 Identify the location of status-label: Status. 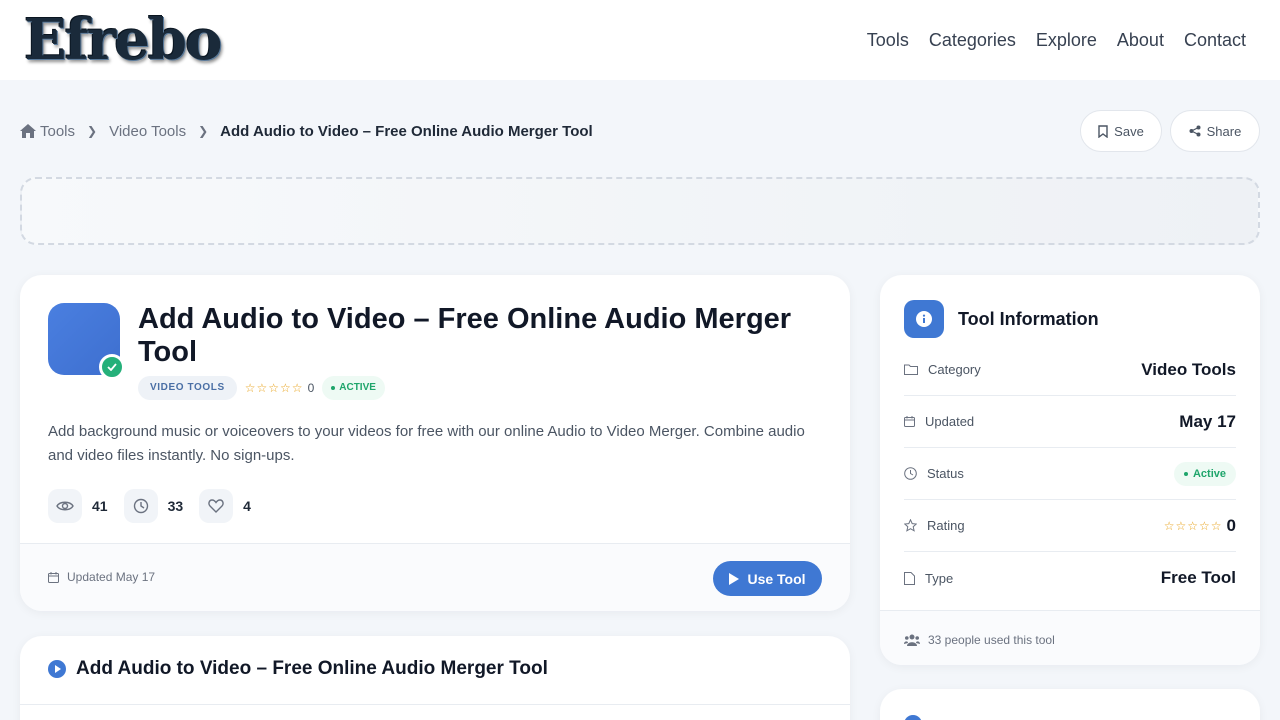
(945, 473).